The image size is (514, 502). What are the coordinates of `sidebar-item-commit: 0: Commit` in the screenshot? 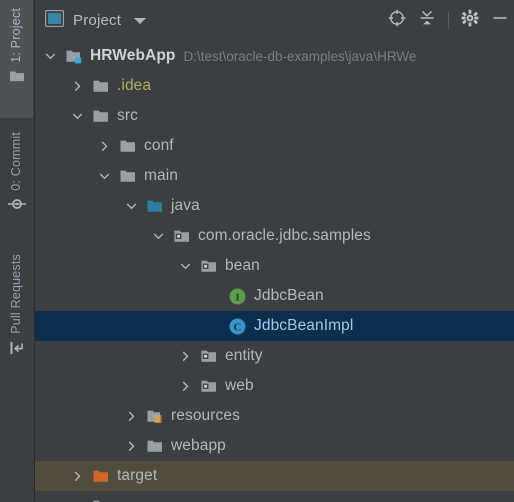 It's located at (16, 183).